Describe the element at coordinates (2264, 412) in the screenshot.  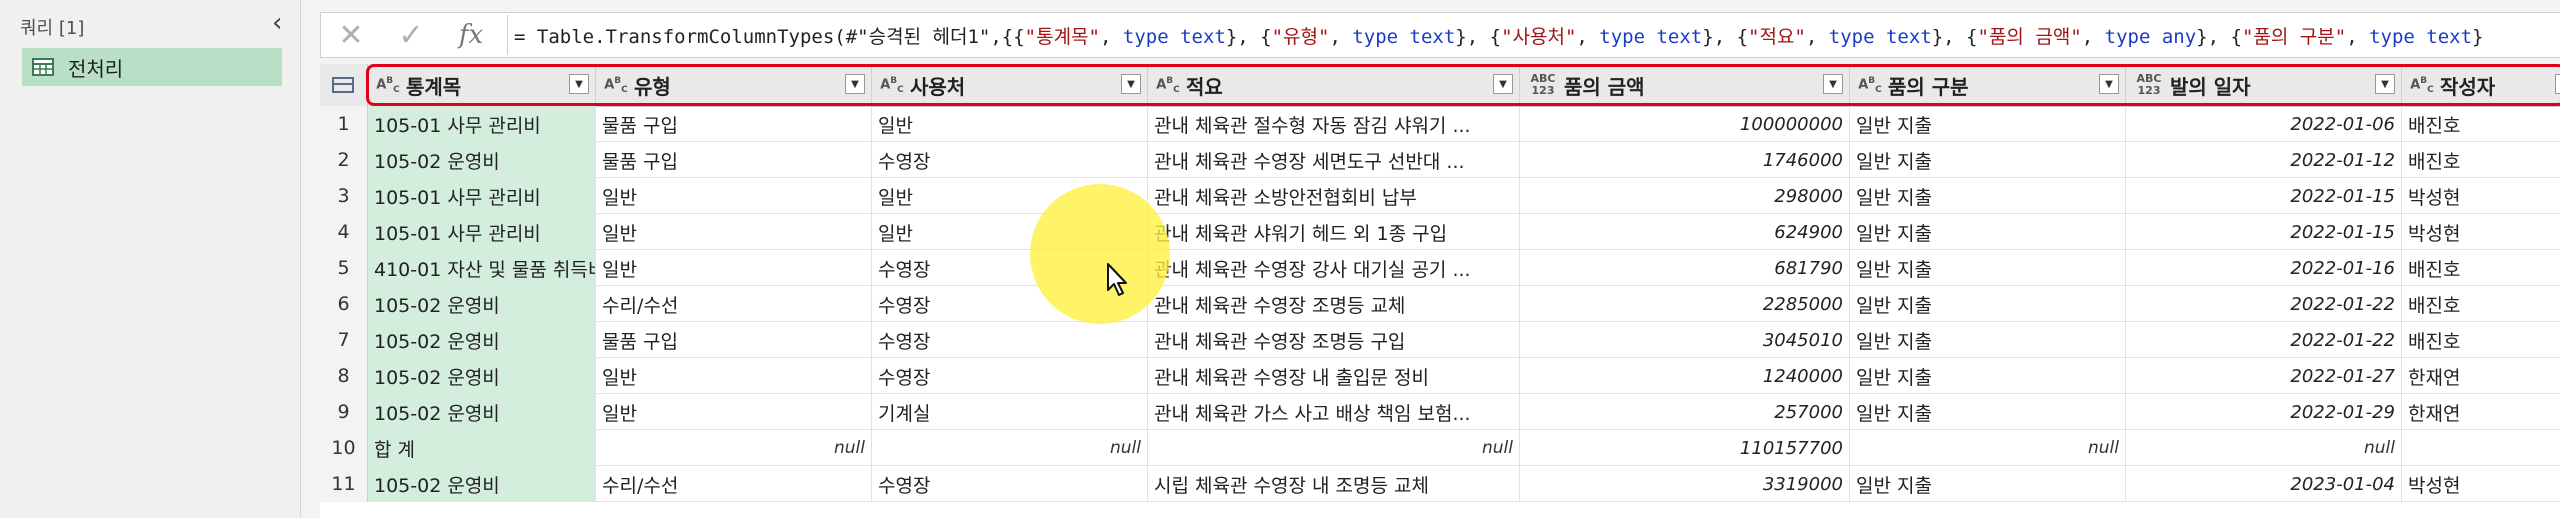
I see `table-cell: 2022-01-29` at that location.